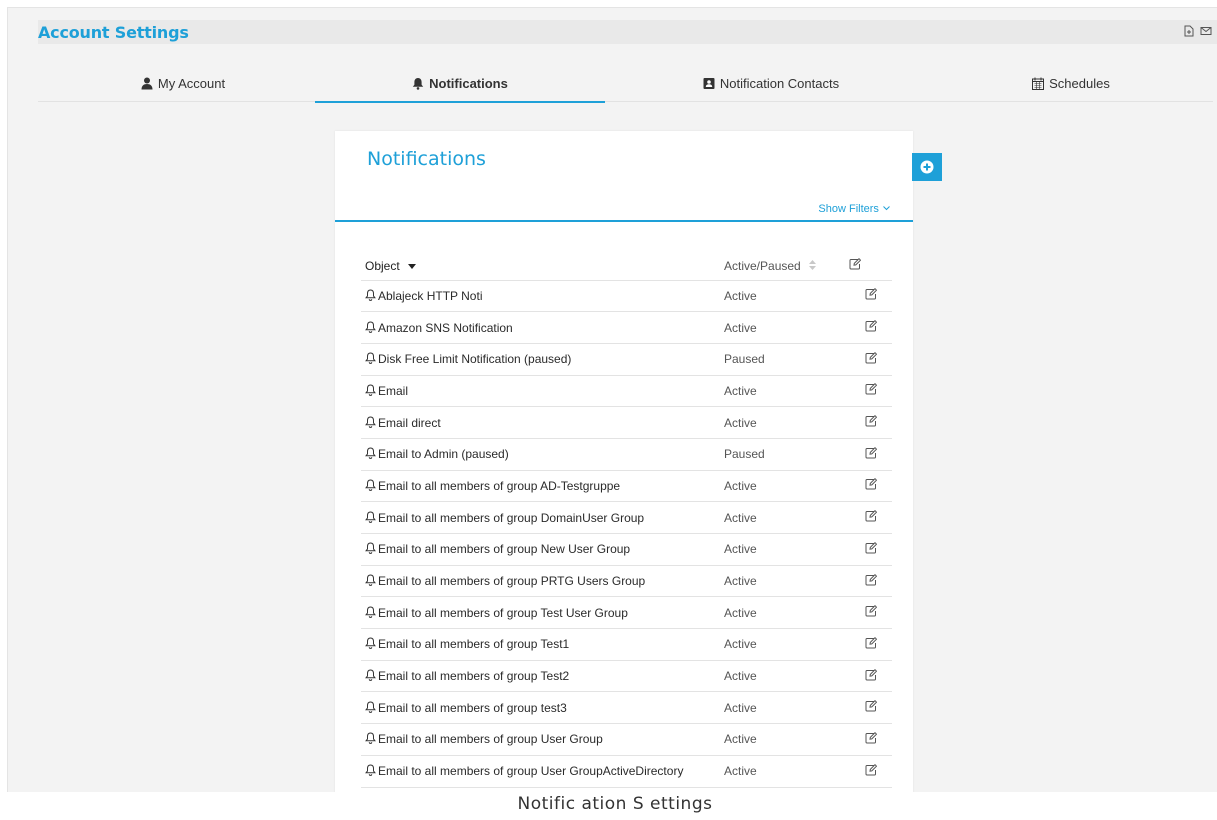  What do you see at coordinates (542, 327) in the screenshot?
I see `object-cell: Amazon SNS Notification` at bounding box center [542, 327].